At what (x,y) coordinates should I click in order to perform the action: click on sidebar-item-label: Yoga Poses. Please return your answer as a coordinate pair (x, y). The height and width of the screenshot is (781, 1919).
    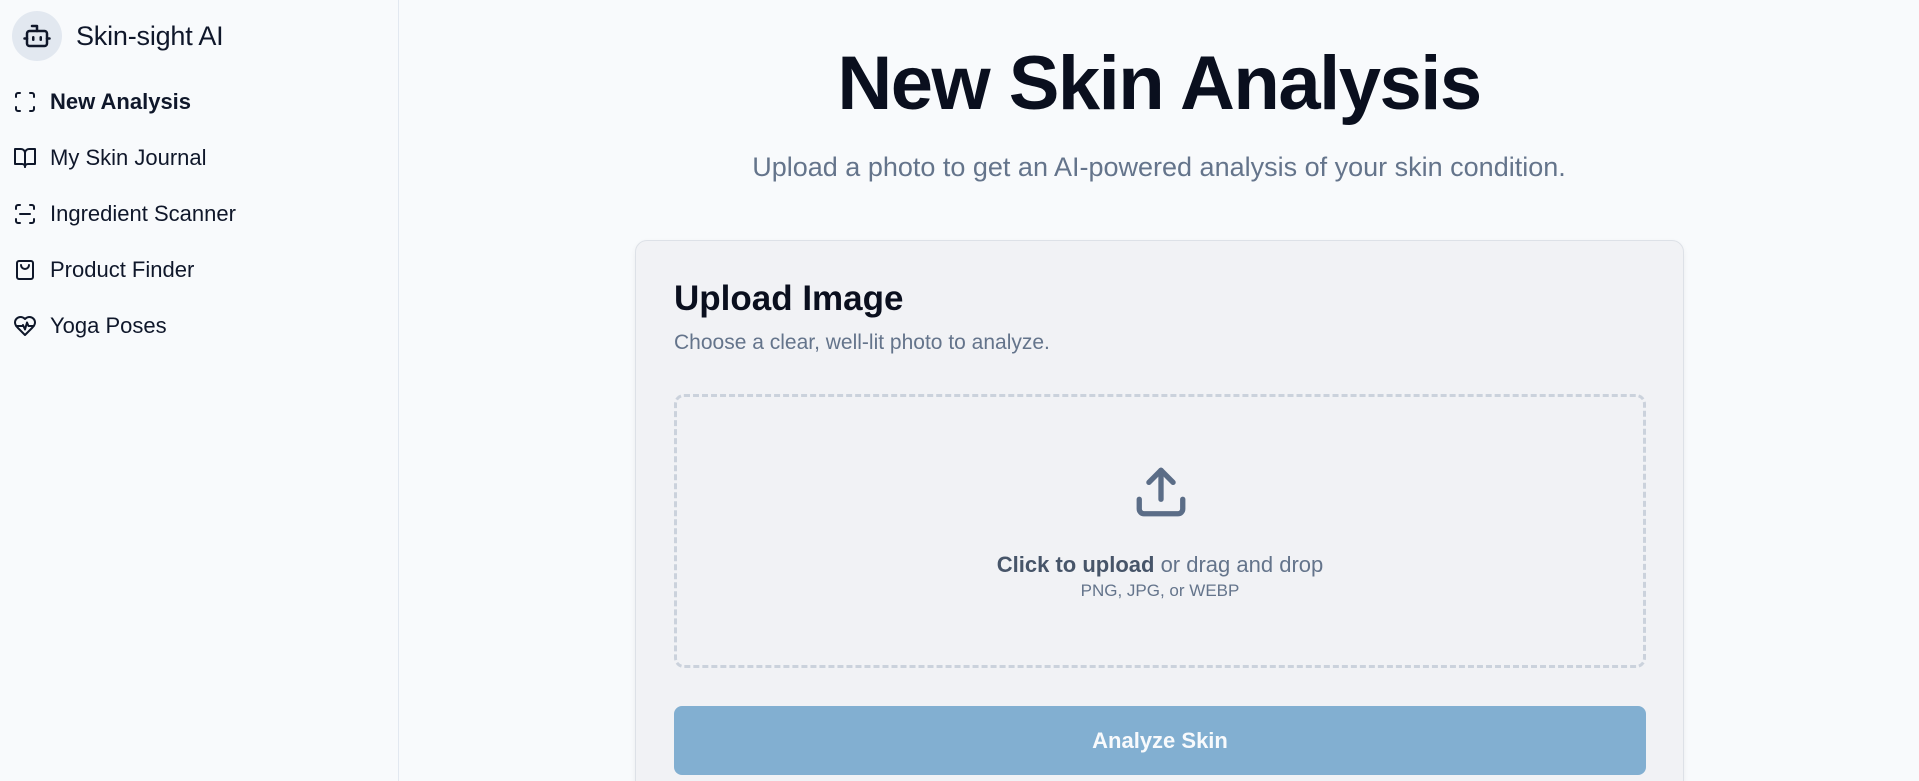
    Looking at the image, I should click on (108, 325).